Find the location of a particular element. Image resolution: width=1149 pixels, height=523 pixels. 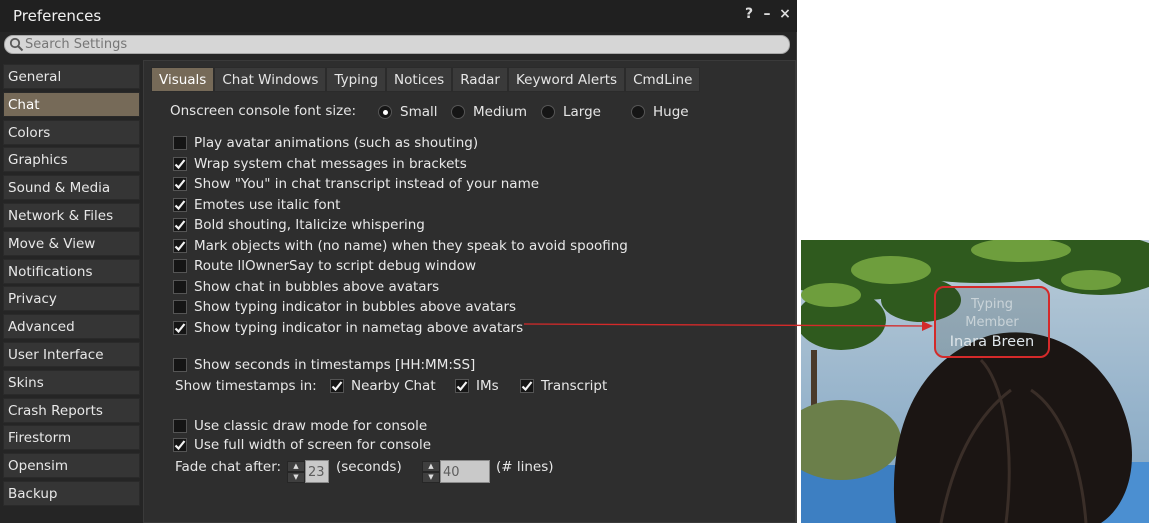

sidebar-item-opensim: Opensim is located at coordinates (71, 466).